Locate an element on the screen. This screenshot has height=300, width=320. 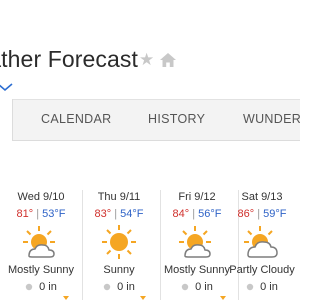
tab-forecast-active is located at coordinates (6, 120).